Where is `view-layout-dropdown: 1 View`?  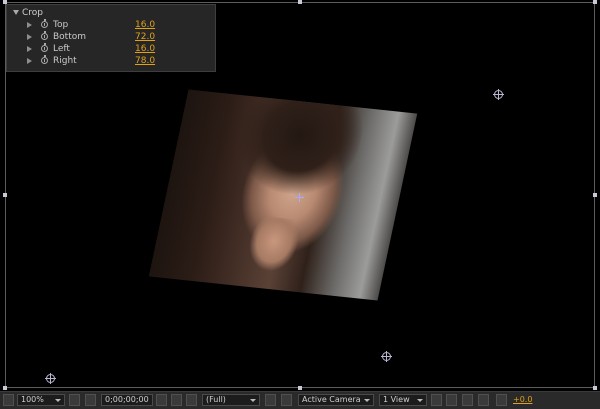
view-layout-dropdown: 1 View is located at coordinates (403, 400).